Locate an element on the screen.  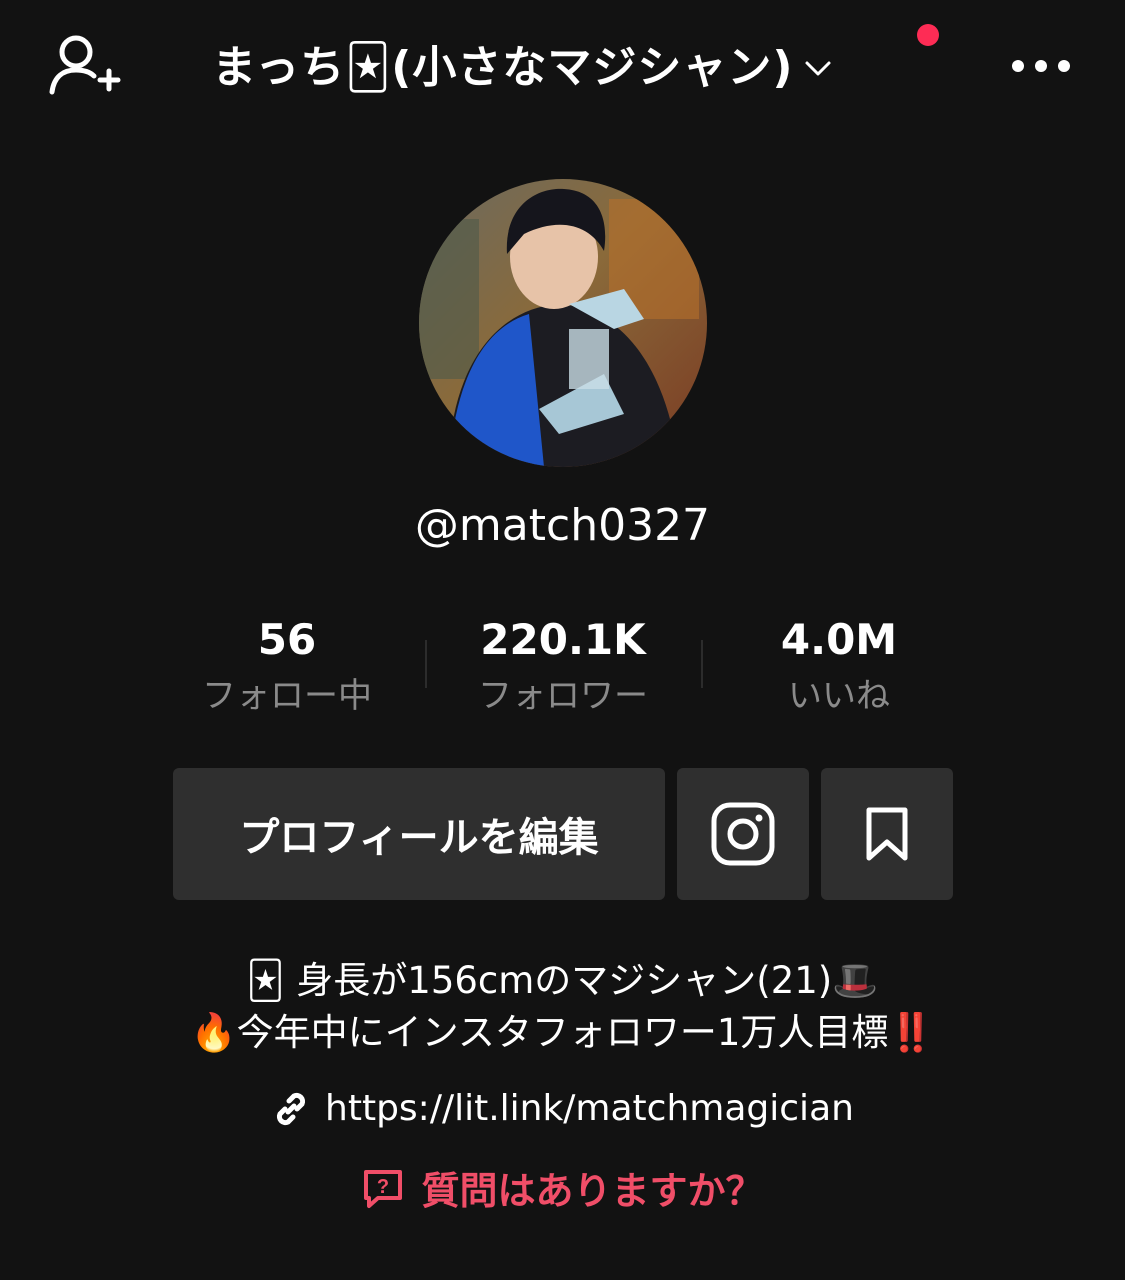
followers-count: 220.1K is located at coordinates (563, 639).